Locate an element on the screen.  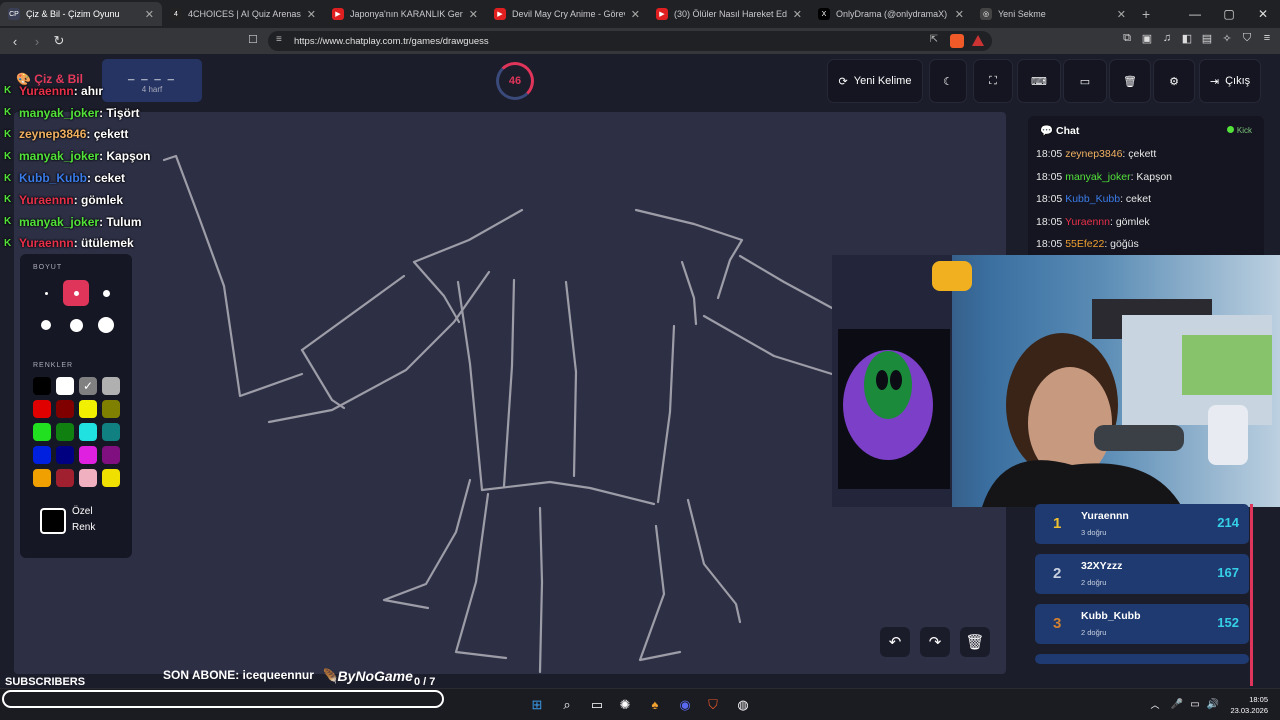
settings-button: ⚙ is located at coordinates (1174, 81).